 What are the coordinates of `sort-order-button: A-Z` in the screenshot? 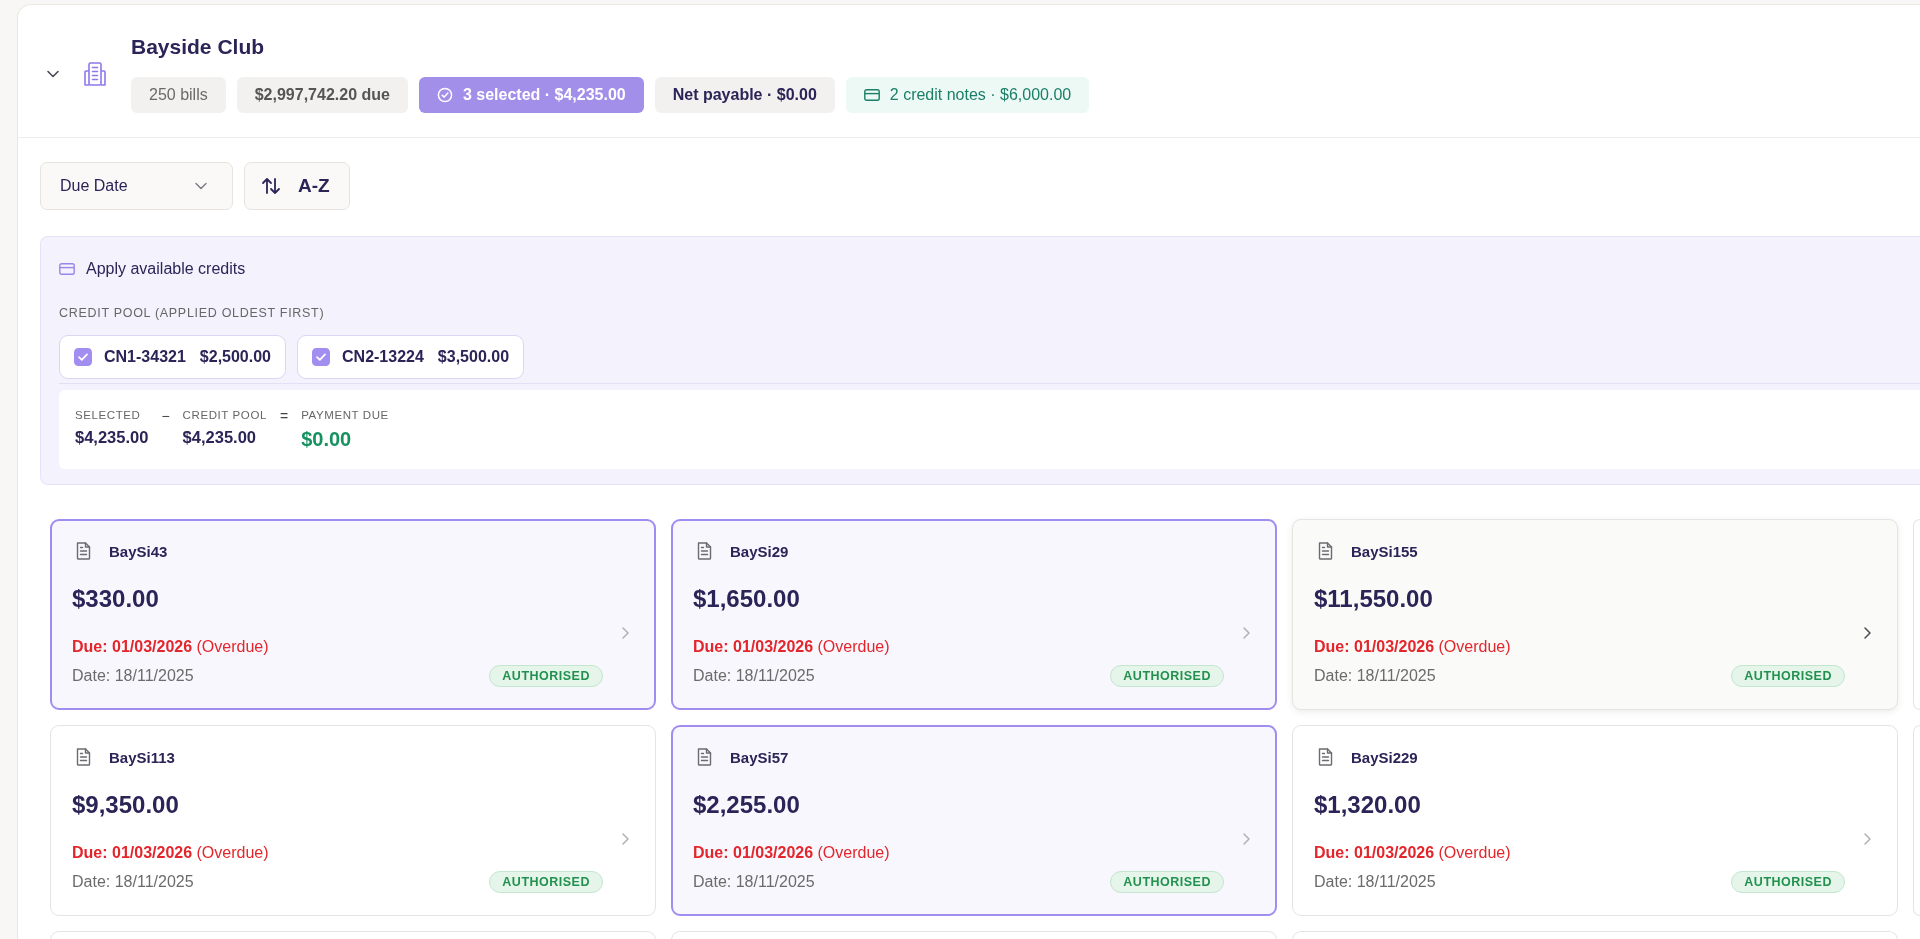 It's located at (297, 186).